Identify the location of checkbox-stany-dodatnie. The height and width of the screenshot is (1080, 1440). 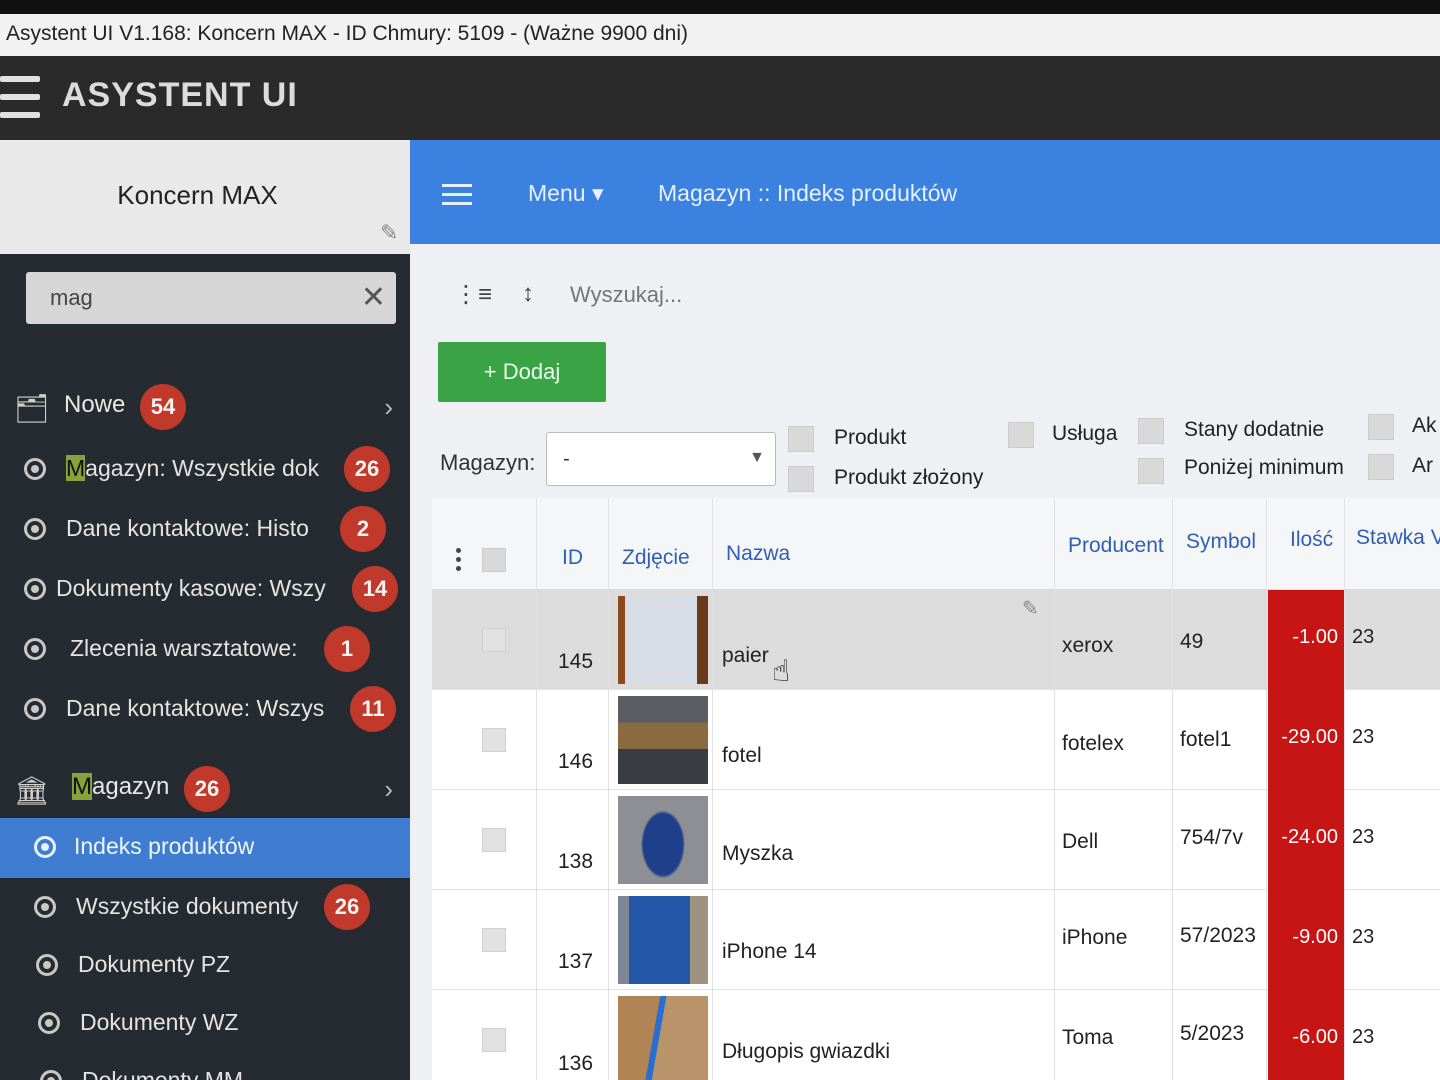
(1151, 431).